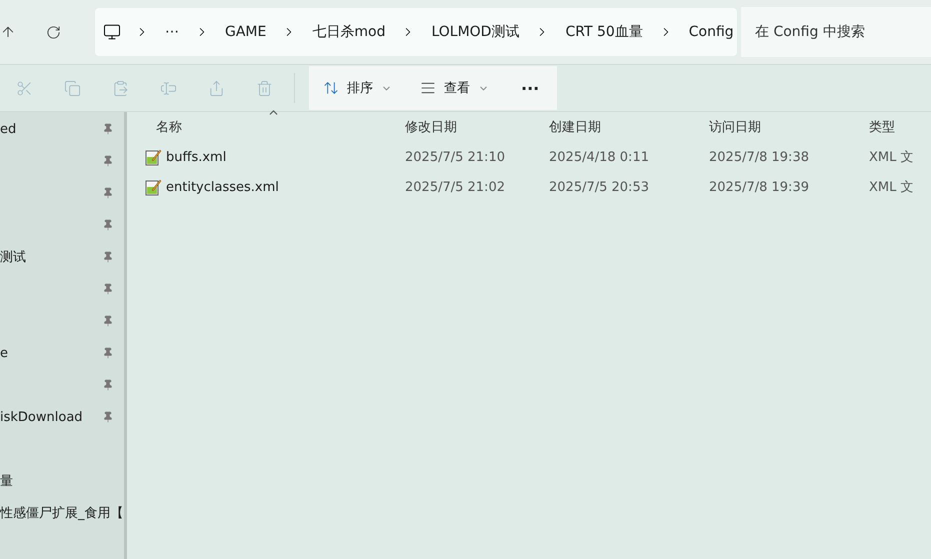 This screenshot has height=559, width=931. What do you see at coordinates (530, 88) in the screenshot?
I see `more-options-button: ···` at bounding box center [530, 88].